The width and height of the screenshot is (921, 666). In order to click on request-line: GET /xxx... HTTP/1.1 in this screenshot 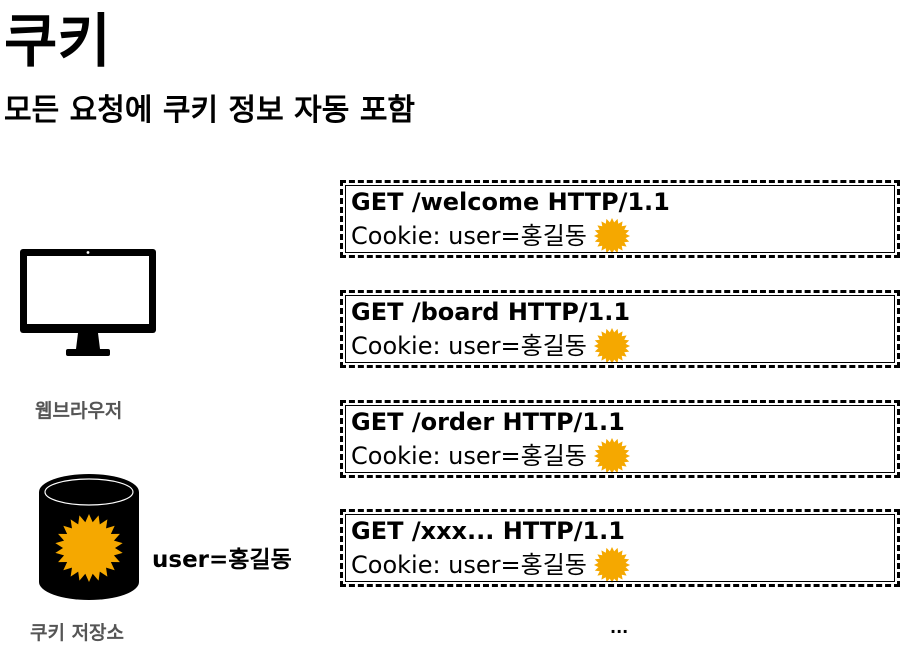, I will do `click(488, 531)`.